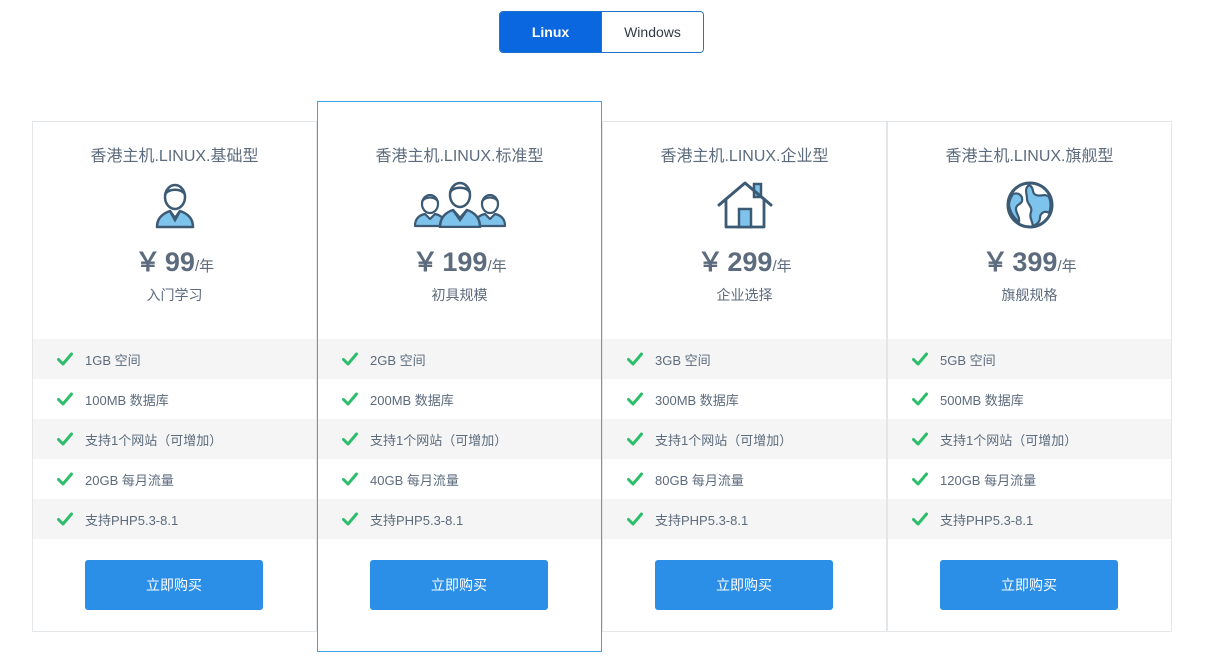 The image size is (1220, 667). I want to click on user-icon, so click(174, 206).